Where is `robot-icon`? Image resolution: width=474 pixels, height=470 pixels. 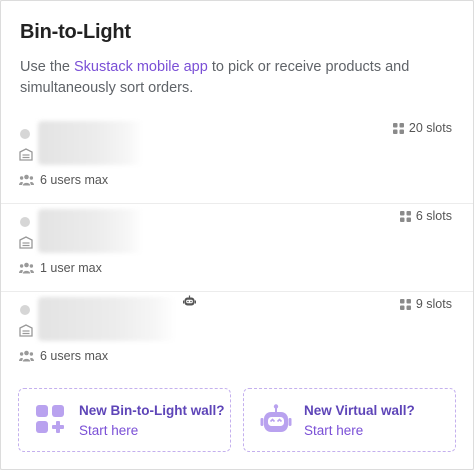 robot-icon is located at coordinates (276, 418).